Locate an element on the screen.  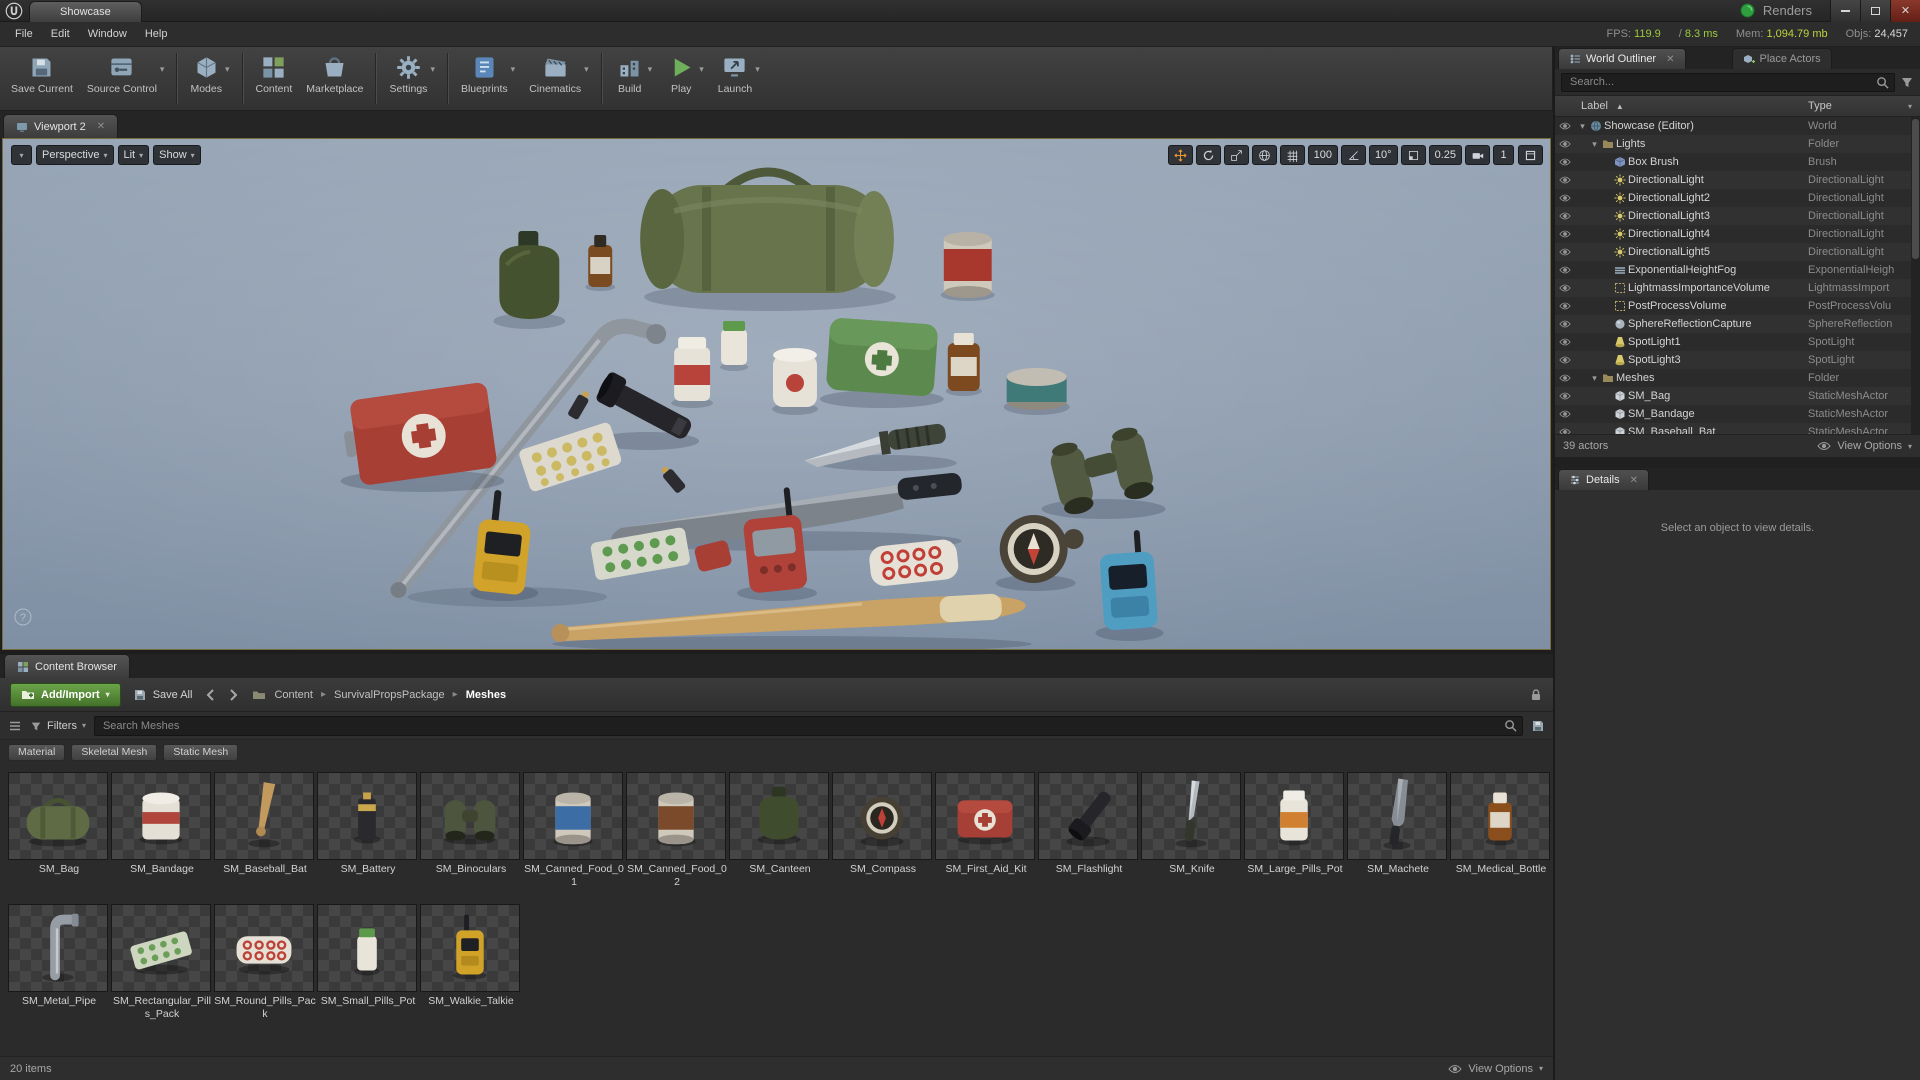
outliner-row-sm-bag: SM_Bag StaticMeshActor is located at coordinates (1737, 396).